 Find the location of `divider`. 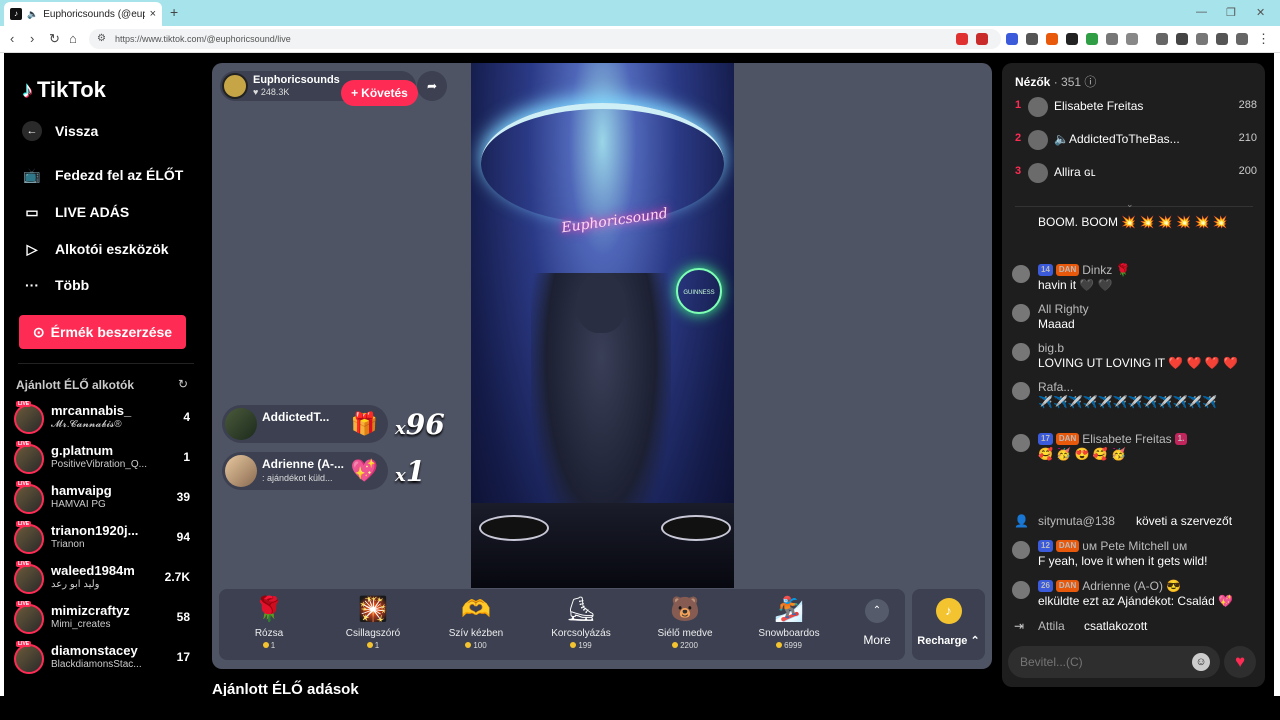

divider is located at coordinates (106, 363).